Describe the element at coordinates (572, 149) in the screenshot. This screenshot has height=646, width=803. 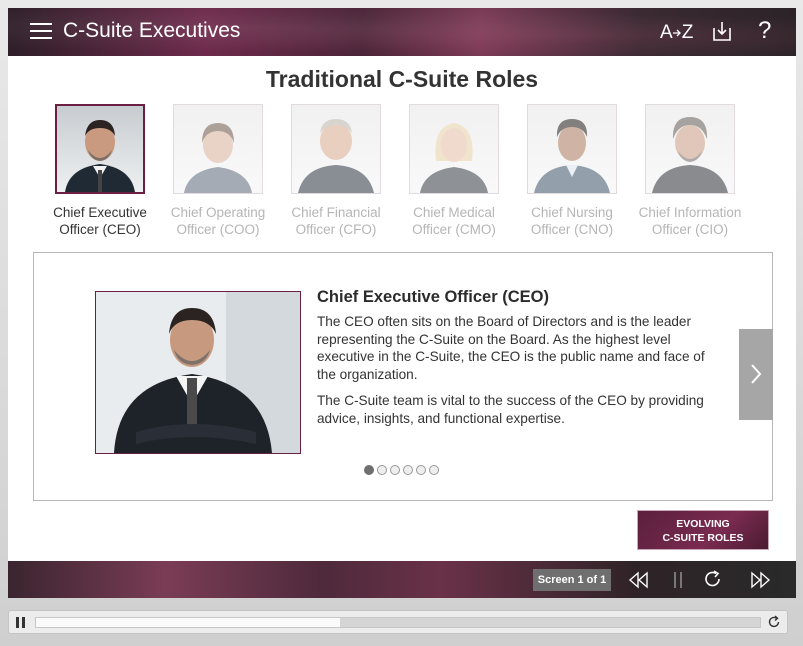
I see `cno-portrait` at that location.